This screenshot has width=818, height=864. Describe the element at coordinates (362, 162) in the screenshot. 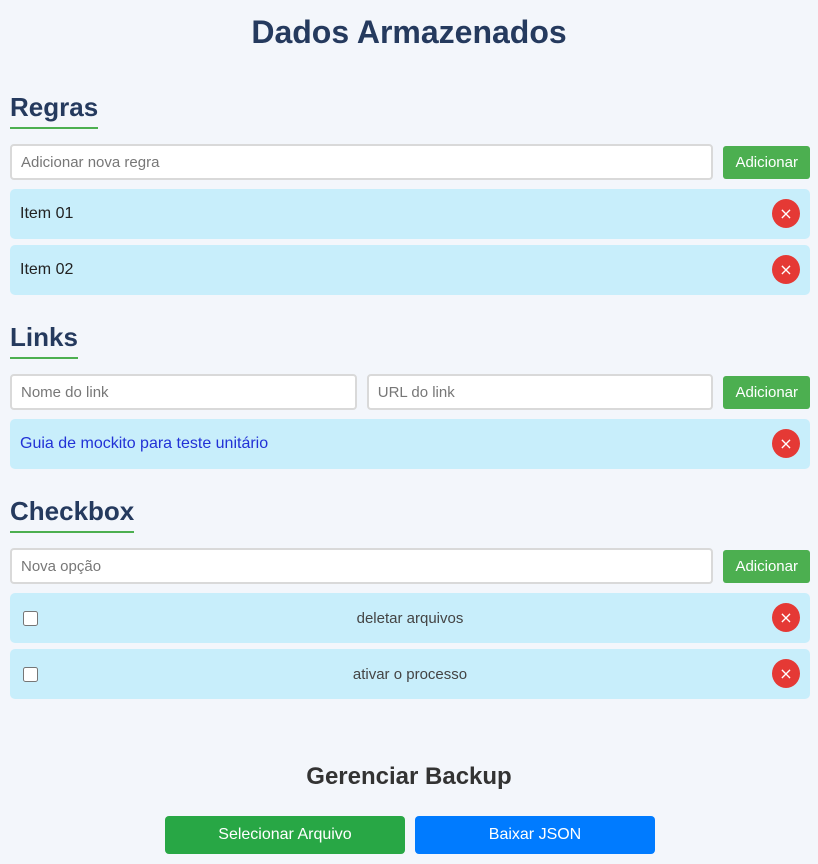

I see `new-rule-input` at that location.